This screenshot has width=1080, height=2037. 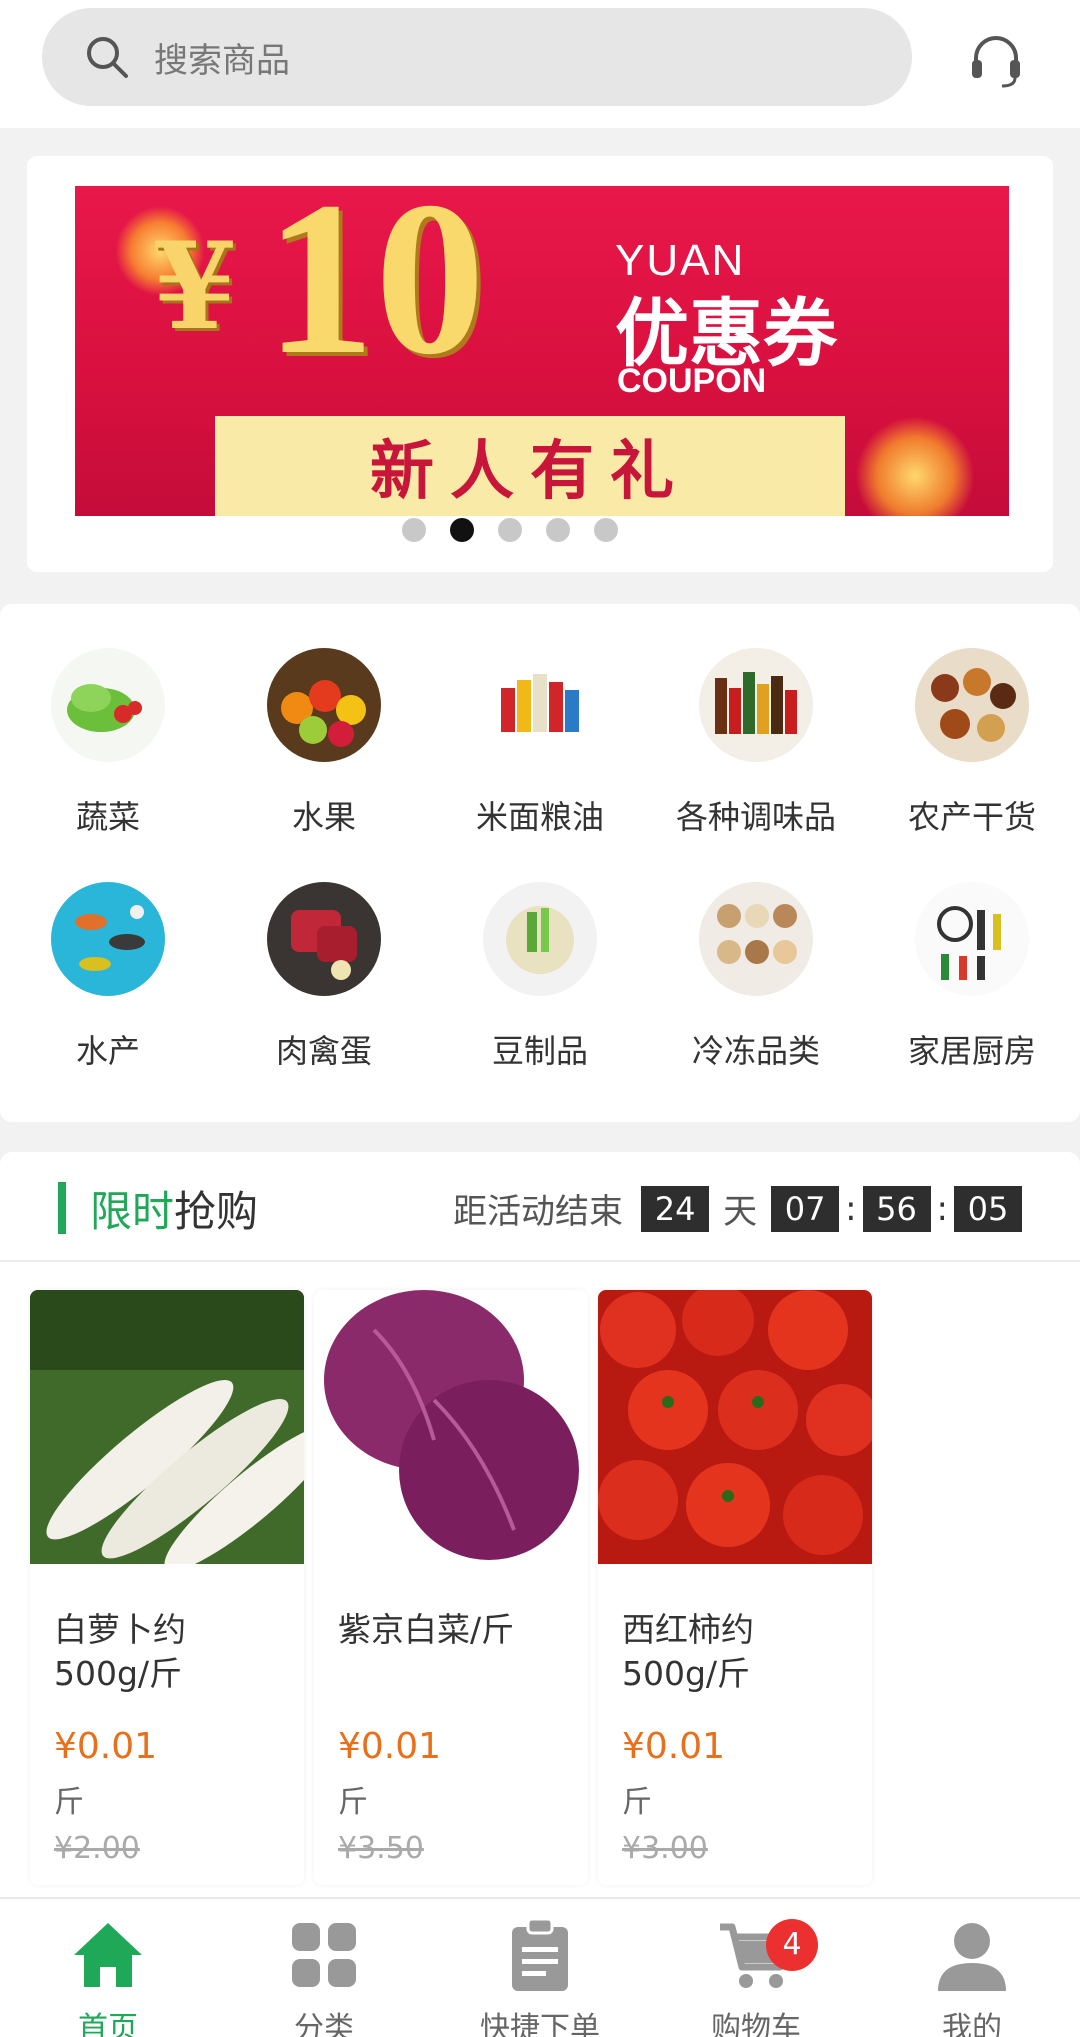 I want to click on product-original-price: ¥3.00, so click(x=665, y=1848).